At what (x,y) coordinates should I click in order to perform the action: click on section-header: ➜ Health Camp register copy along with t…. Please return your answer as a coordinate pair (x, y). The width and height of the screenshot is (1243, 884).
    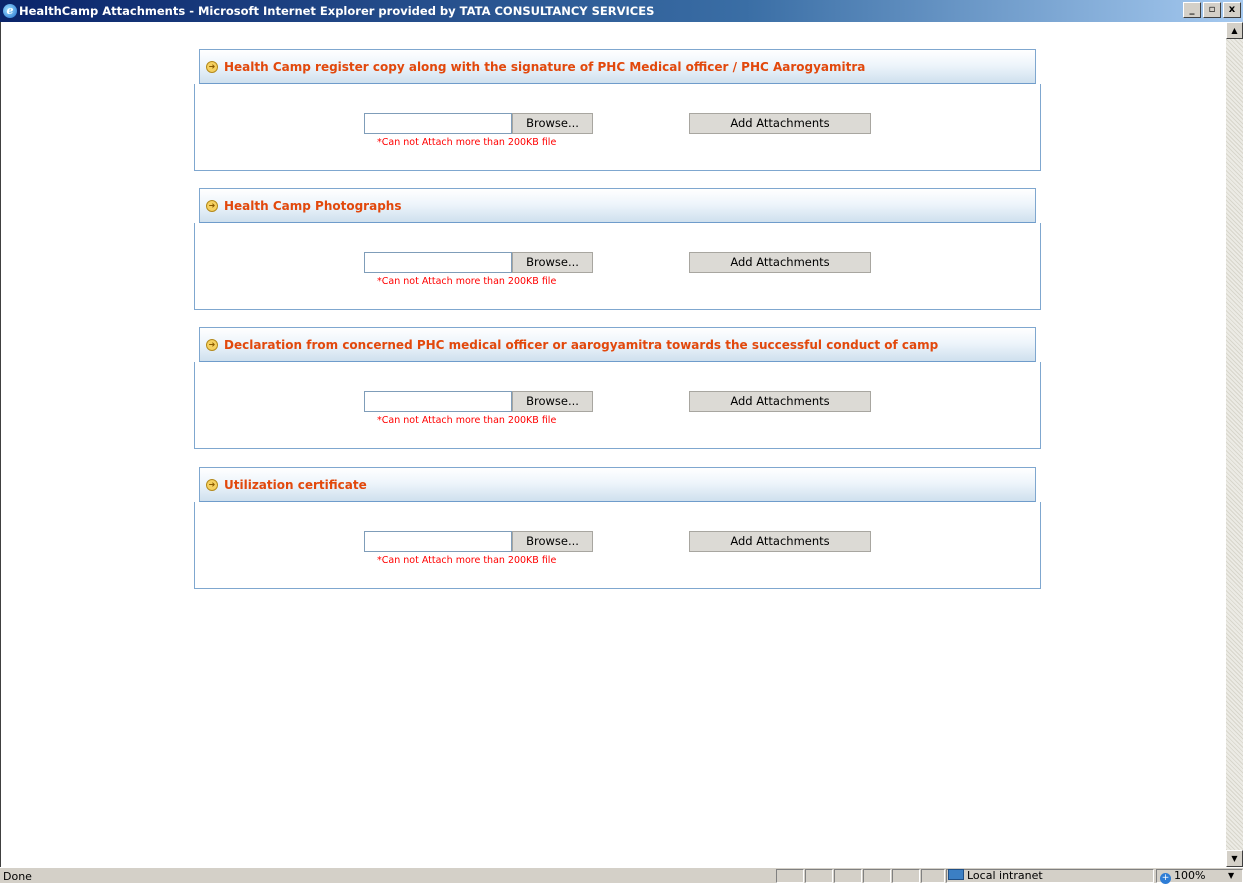
    Looking at the image, I should click on (617, 66).